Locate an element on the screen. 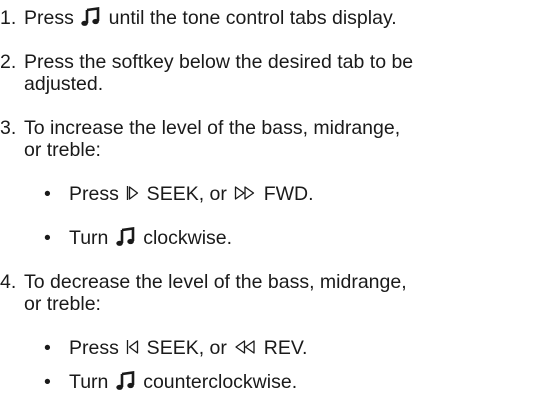  fast-forward-icon is located at coordinates (245, 193).